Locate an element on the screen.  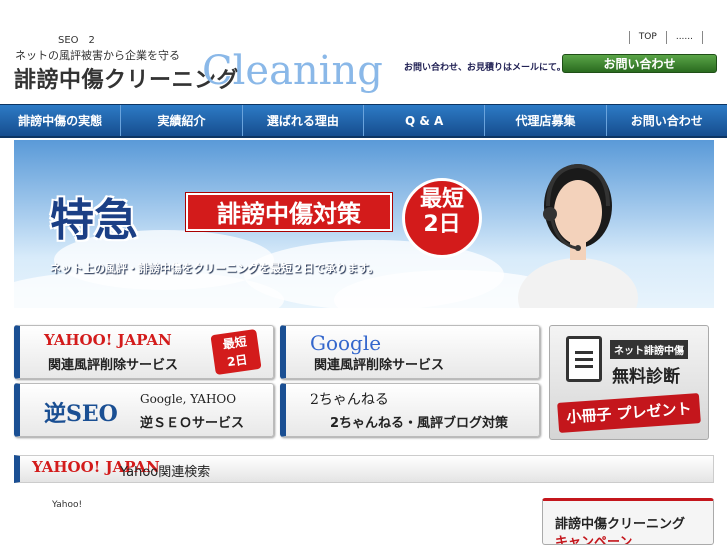
free-diagnosis-banner: ネット誹謗中傷 無料診断 小冊子 プレゼント is located at coordinates (629, 382).